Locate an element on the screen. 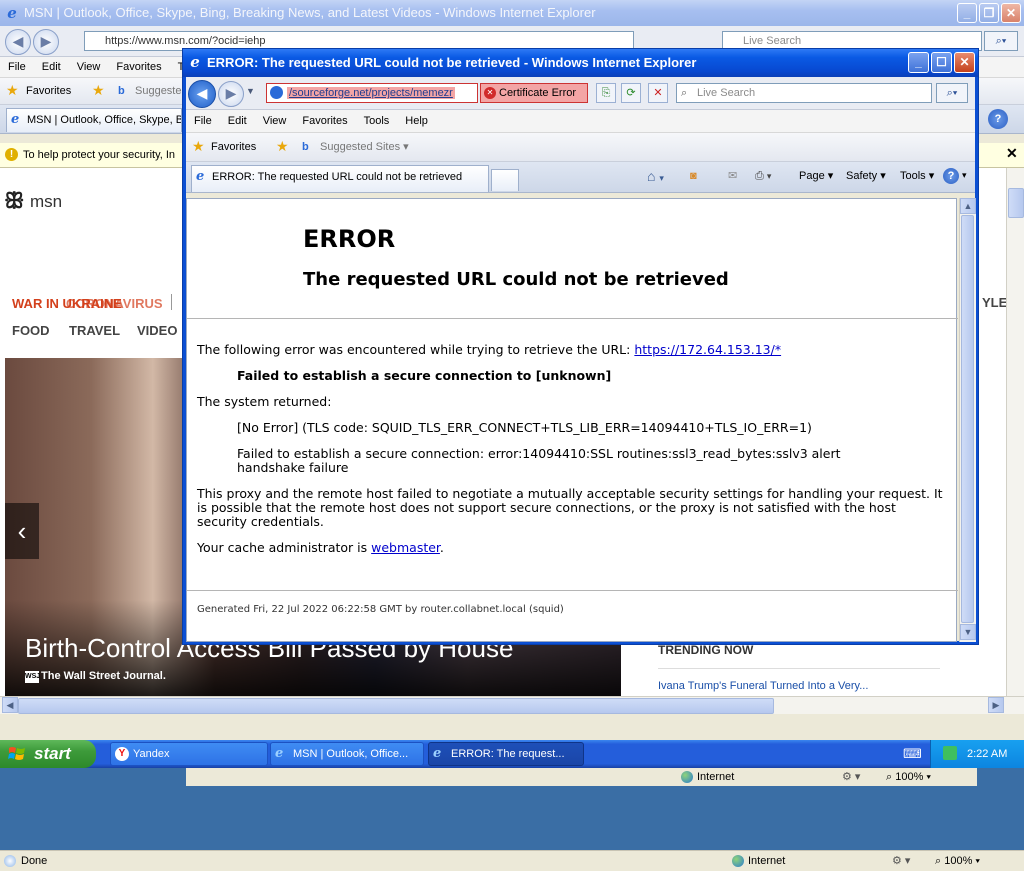  menu-tools: Tools is located at coordinates (377, 121).